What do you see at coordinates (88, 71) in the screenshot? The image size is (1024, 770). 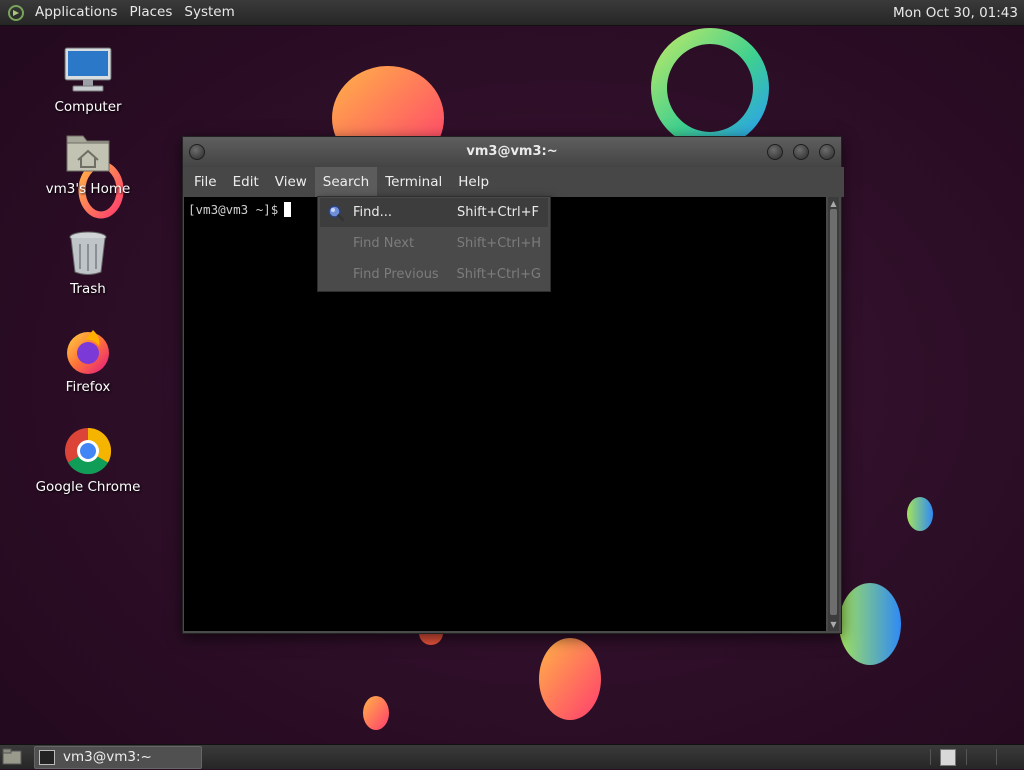 I see `computer-icon` at bounding box center [88, 71].